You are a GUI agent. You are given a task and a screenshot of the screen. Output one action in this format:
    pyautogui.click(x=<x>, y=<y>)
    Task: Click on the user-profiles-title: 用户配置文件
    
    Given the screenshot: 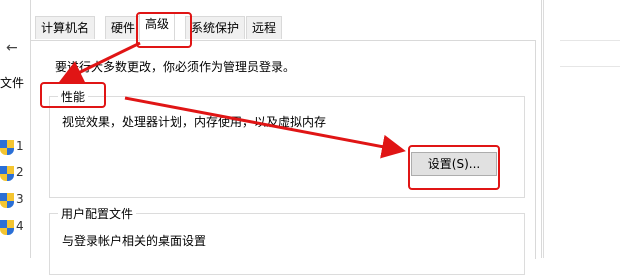 What is the action you would take?
    pyautogui.click(x=97, y=213)
    